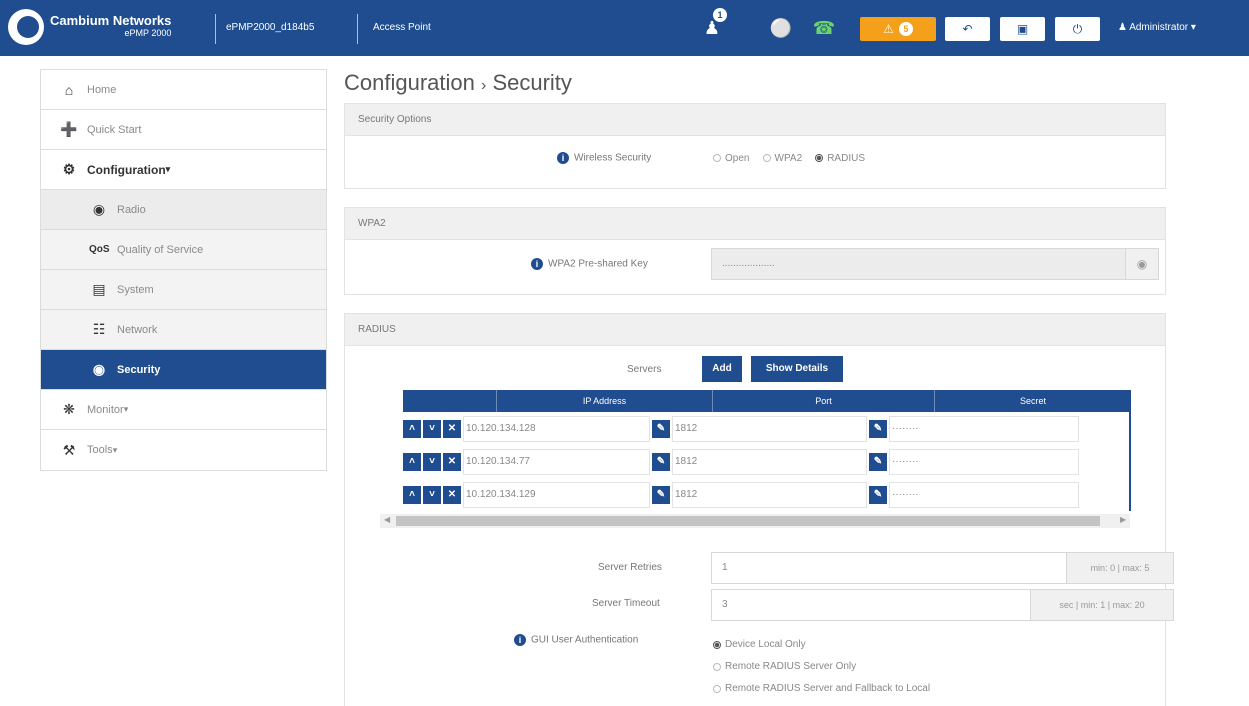  I want to click on cambium-logo-icon, so click(26, 27).